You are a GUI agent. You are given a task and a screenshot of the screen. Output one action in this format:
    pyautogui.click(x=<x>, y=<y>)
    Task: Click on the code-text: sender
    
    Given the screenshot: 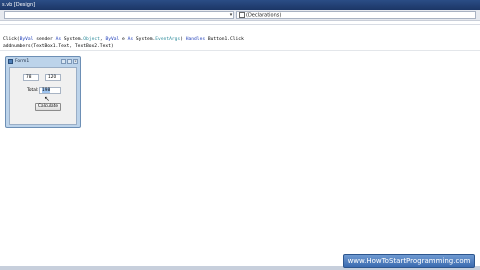 What is the action you would take?
    pyautogui.click(x=44, y=39)
    